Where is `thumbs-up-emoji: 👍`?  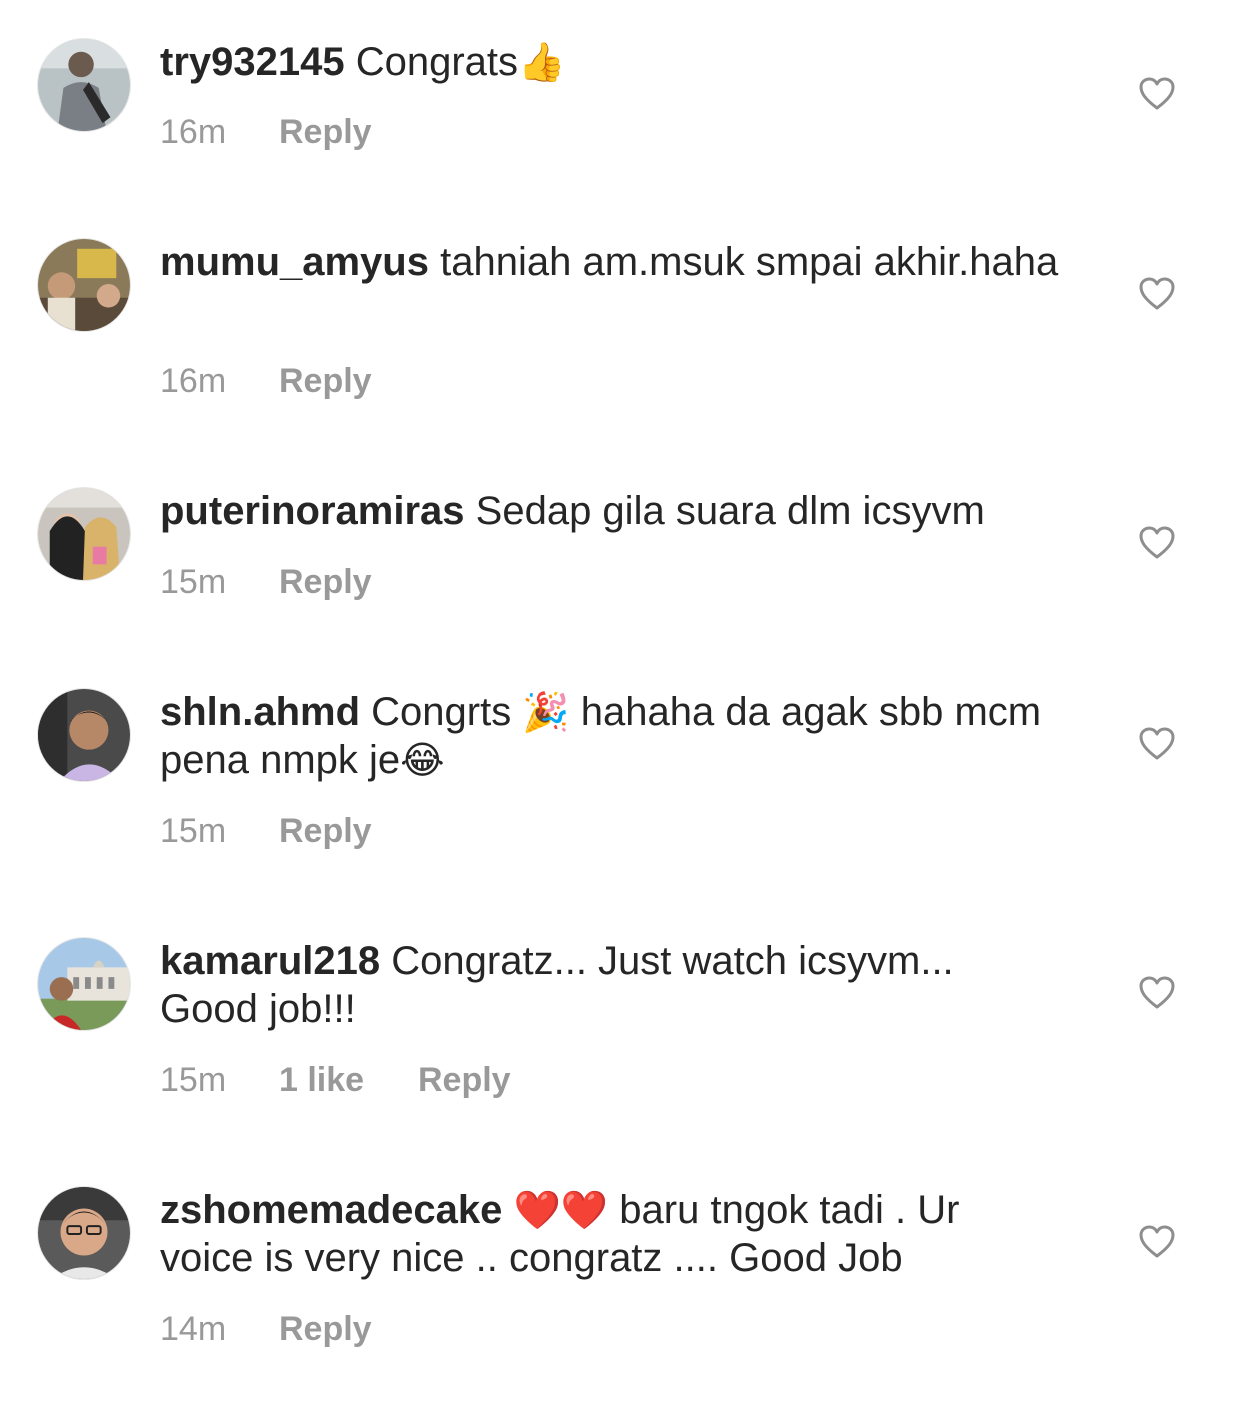
thumbs-up-emoji: 👍 is located at coordinates (542, 62).